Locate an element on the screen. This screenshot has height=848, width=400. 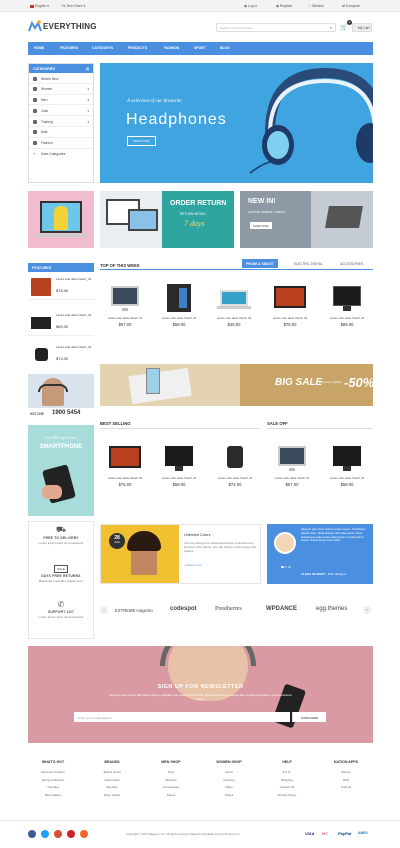
rss-icon is located at coordinates (84, 834).